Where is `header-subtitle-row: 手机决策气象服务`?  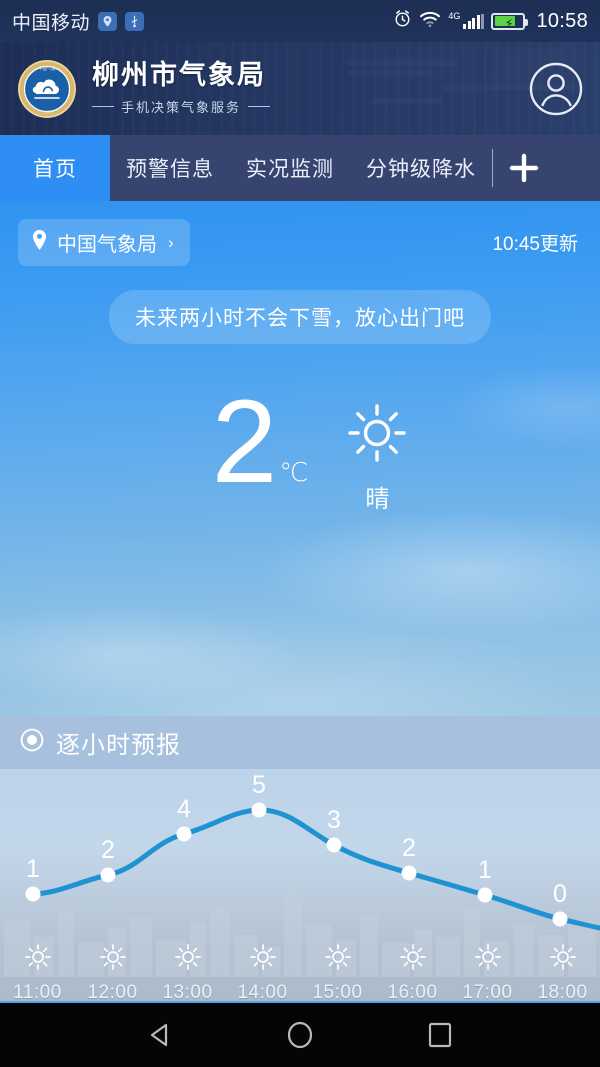 header-subtitle-row: 手机决策气象服务 is located at coordinates (181, 106).